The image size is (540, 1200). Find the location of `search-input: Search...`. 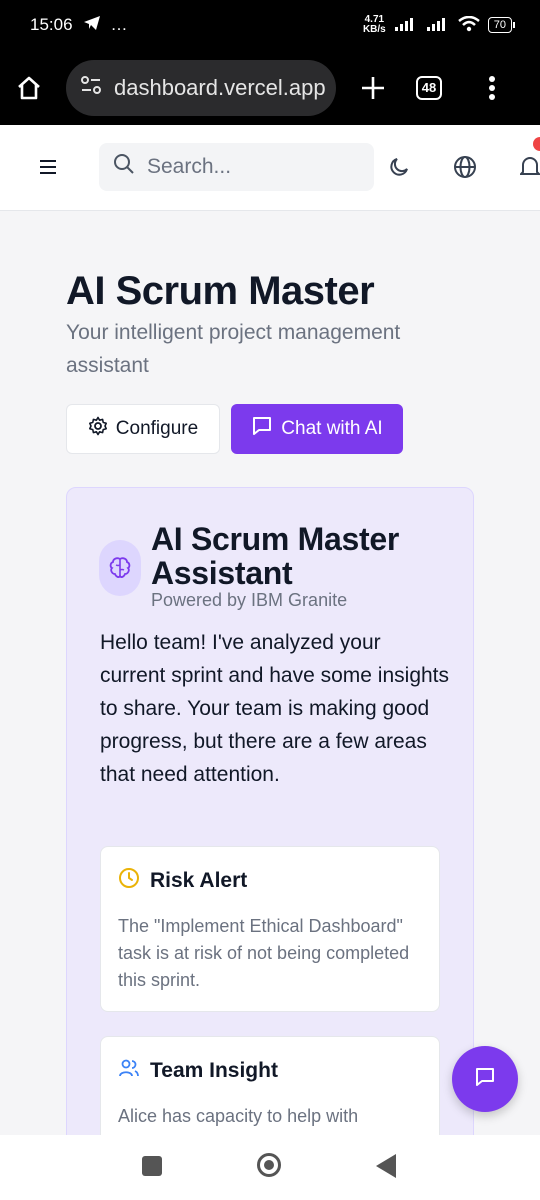

search-input: Search... is located at coordinates (236, 167).